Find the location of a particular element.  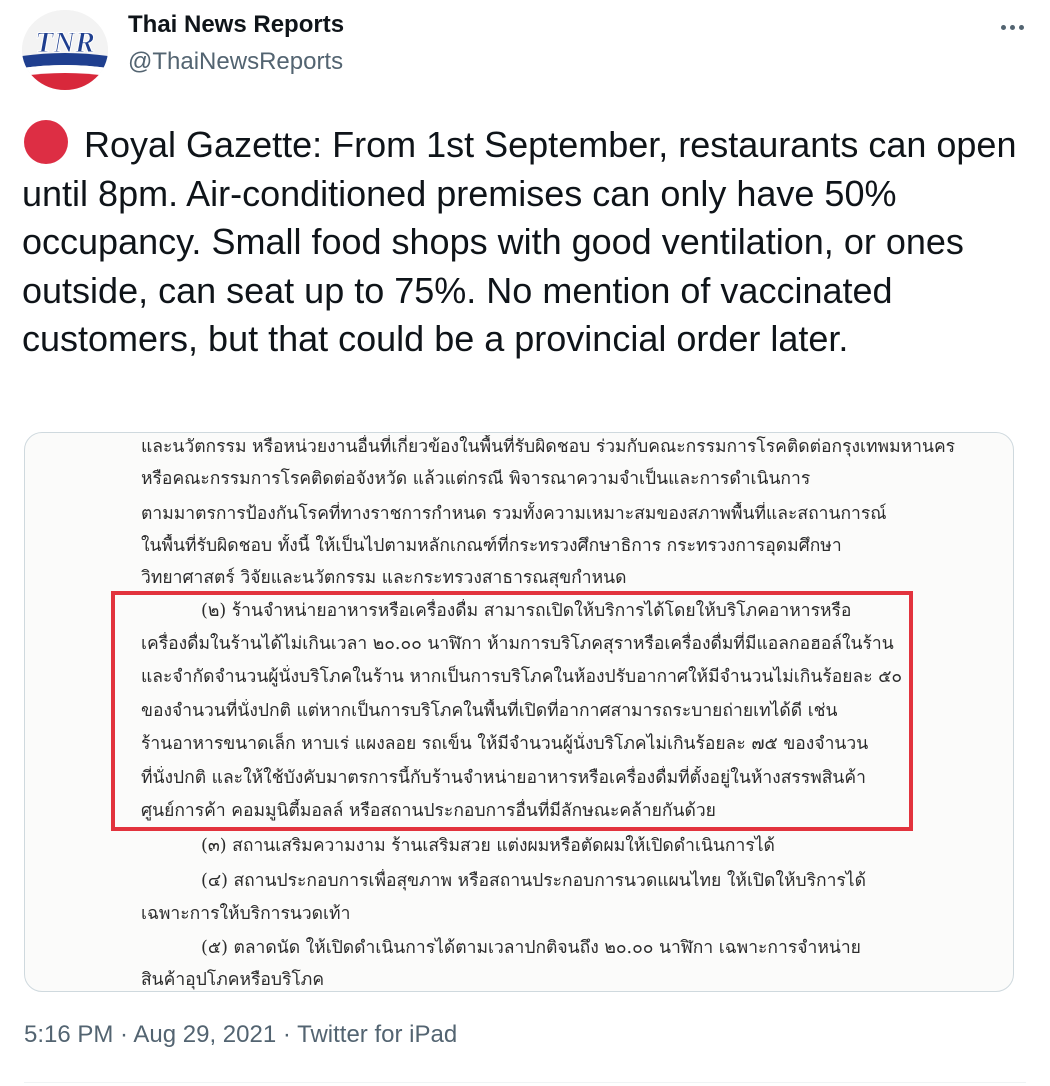

tweet-date-link: Aug 29, 2021 is located at coordinates (204, 1034).